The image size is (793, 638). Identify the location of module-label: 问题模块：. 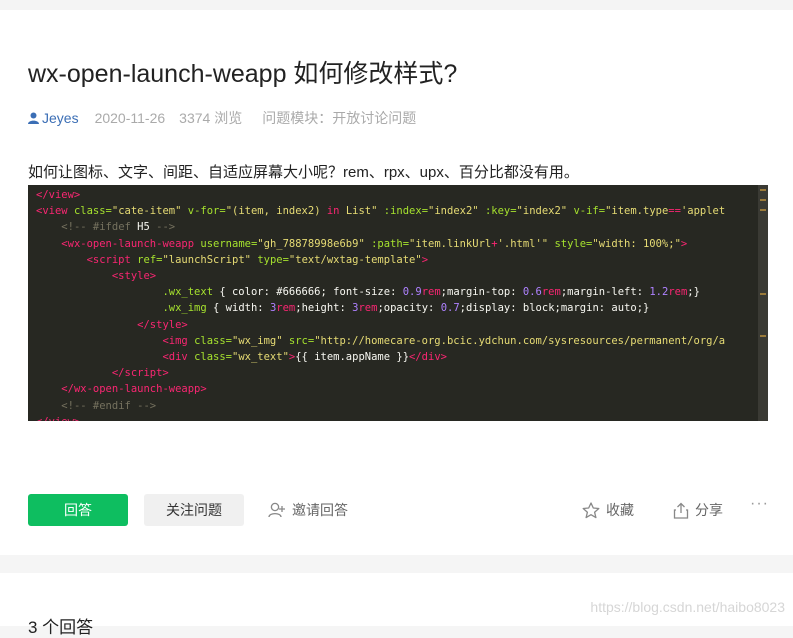
(297, 118).